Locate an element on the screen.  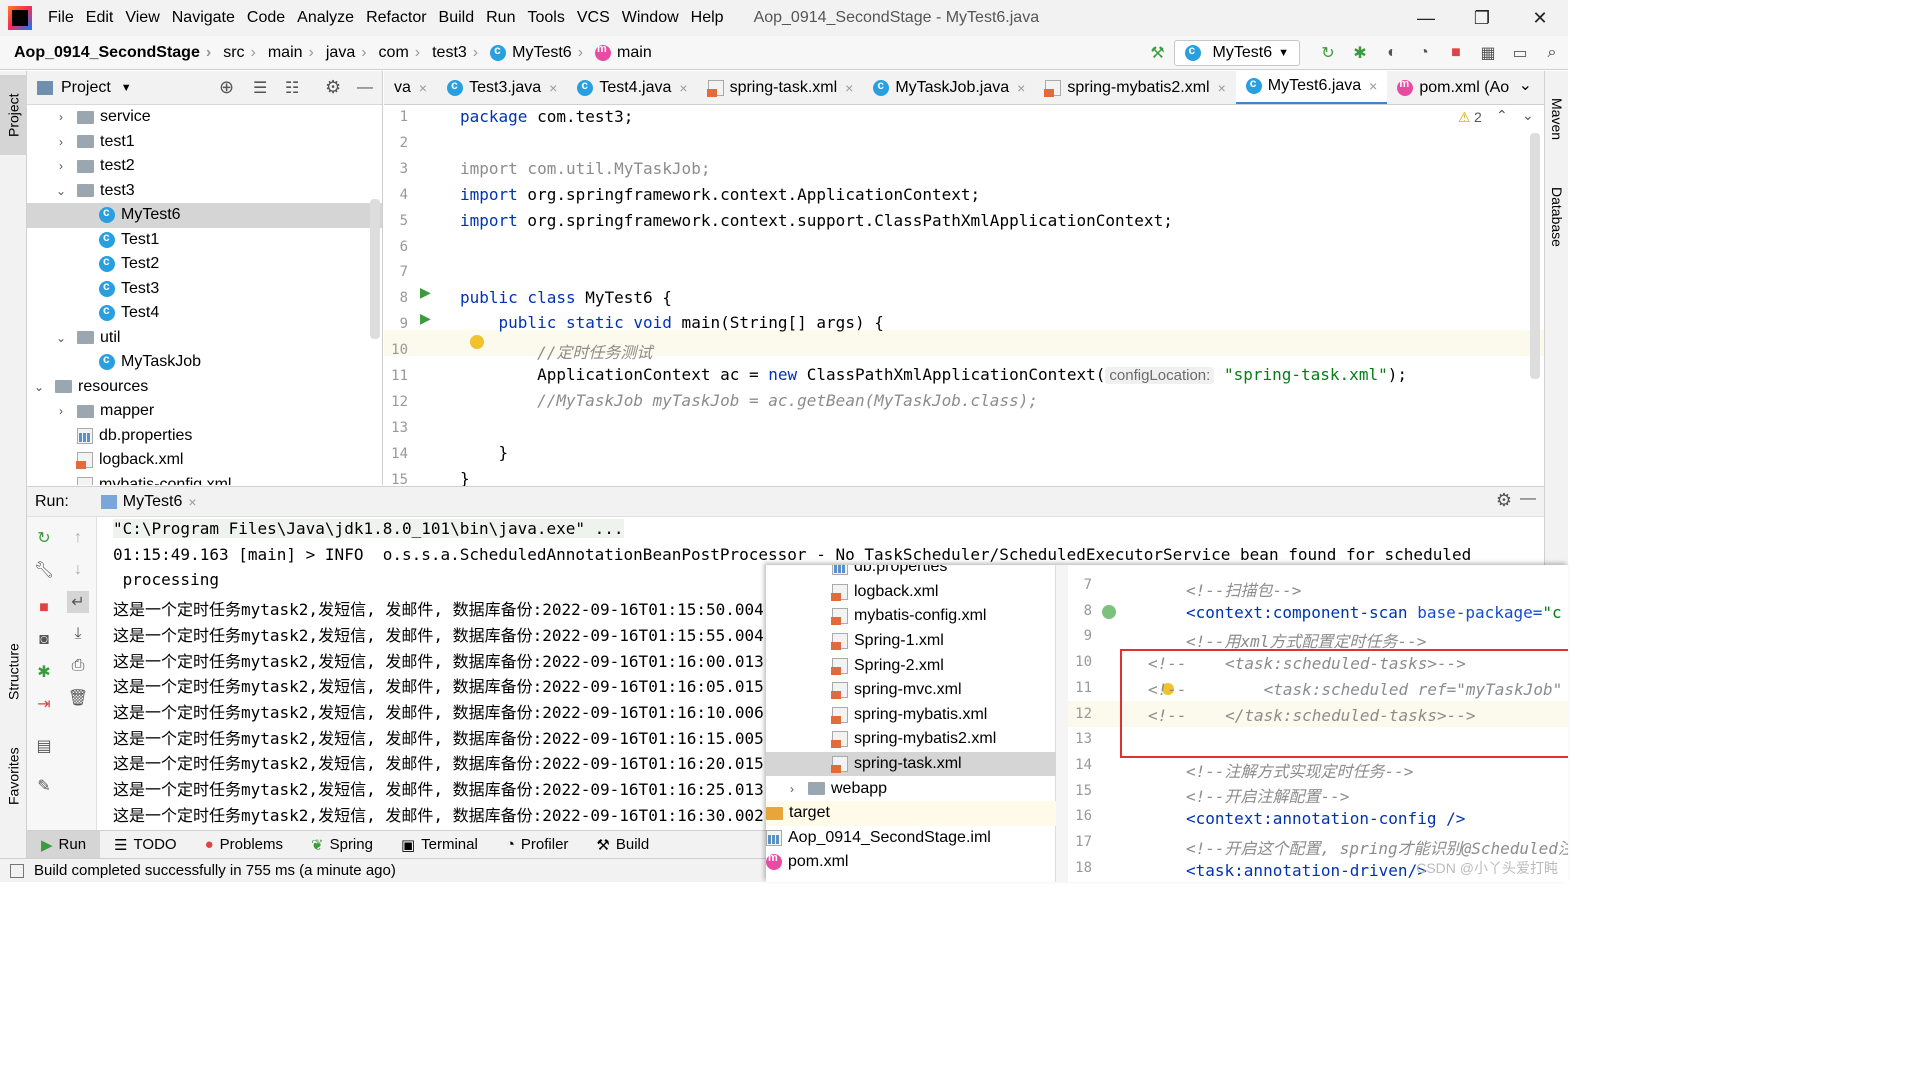
bottom-tab-spring: ❦ Spring is located at coordinates (342, 845).